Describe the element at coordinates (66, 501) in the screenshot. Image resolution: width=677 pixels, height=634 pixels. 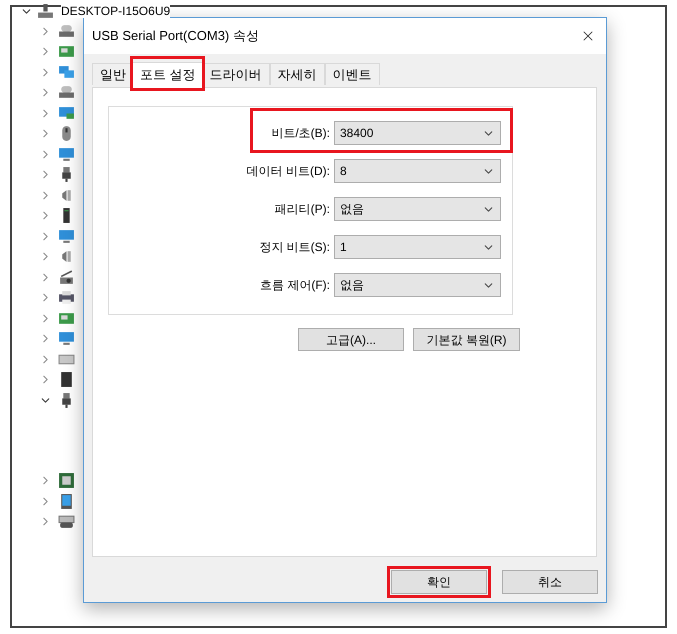
I see `tablet-icon` at that location.